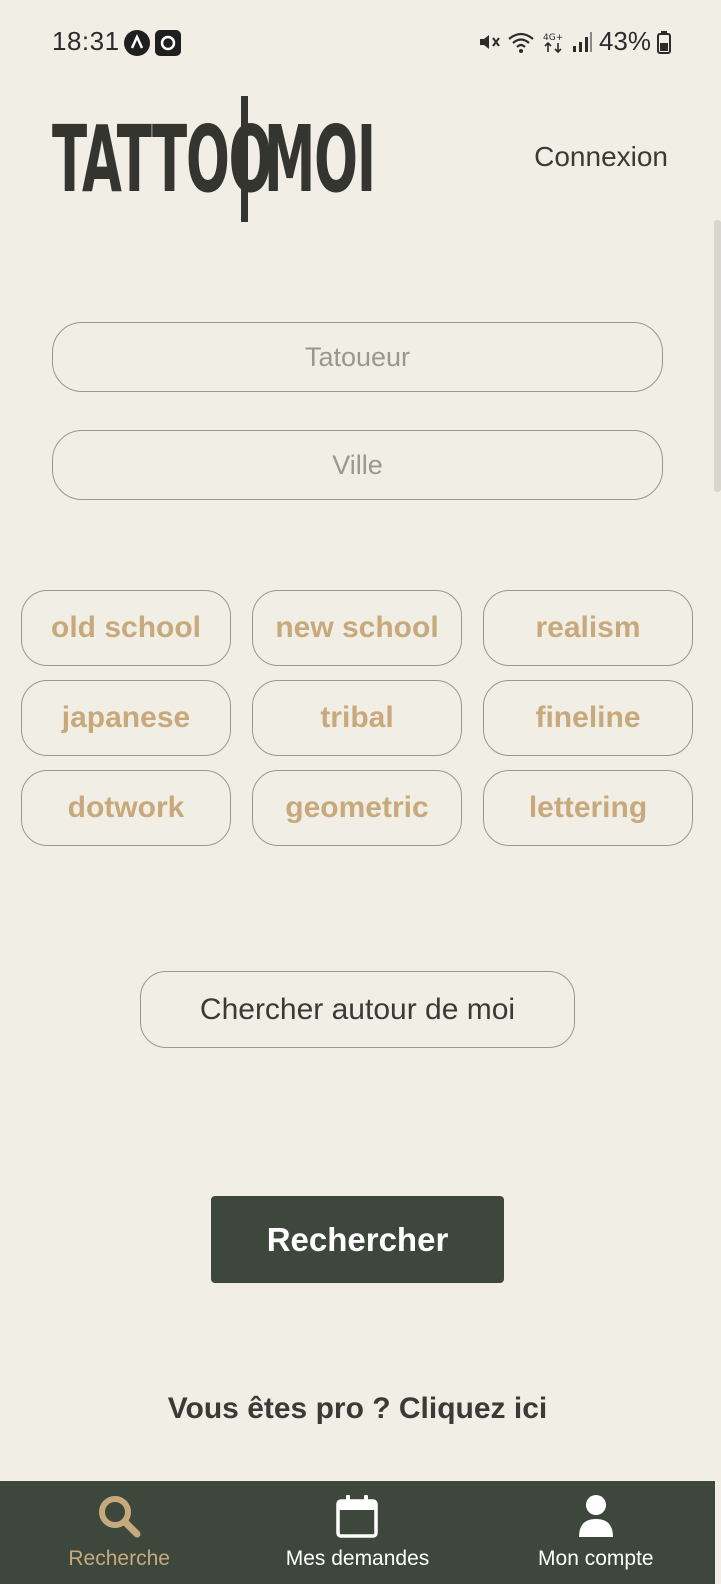 This screenshot has height=1584, width=721. I want to click on style-chip-fineline: fineline, so click(588, 718).